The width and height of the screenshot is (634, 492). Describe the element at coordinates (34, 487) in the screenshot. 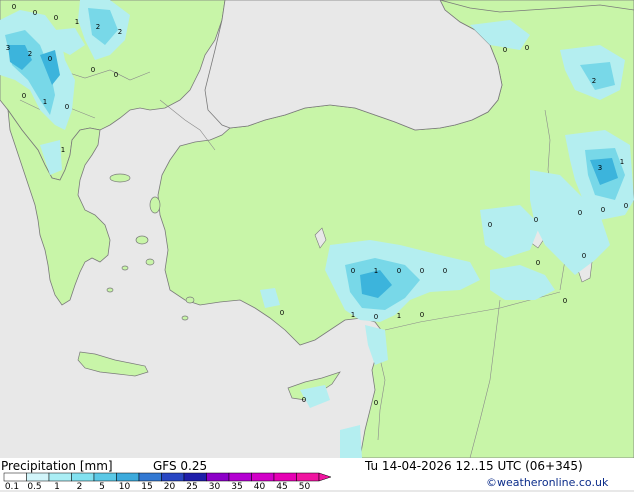

I see `scale-label: 0.5` at that location.